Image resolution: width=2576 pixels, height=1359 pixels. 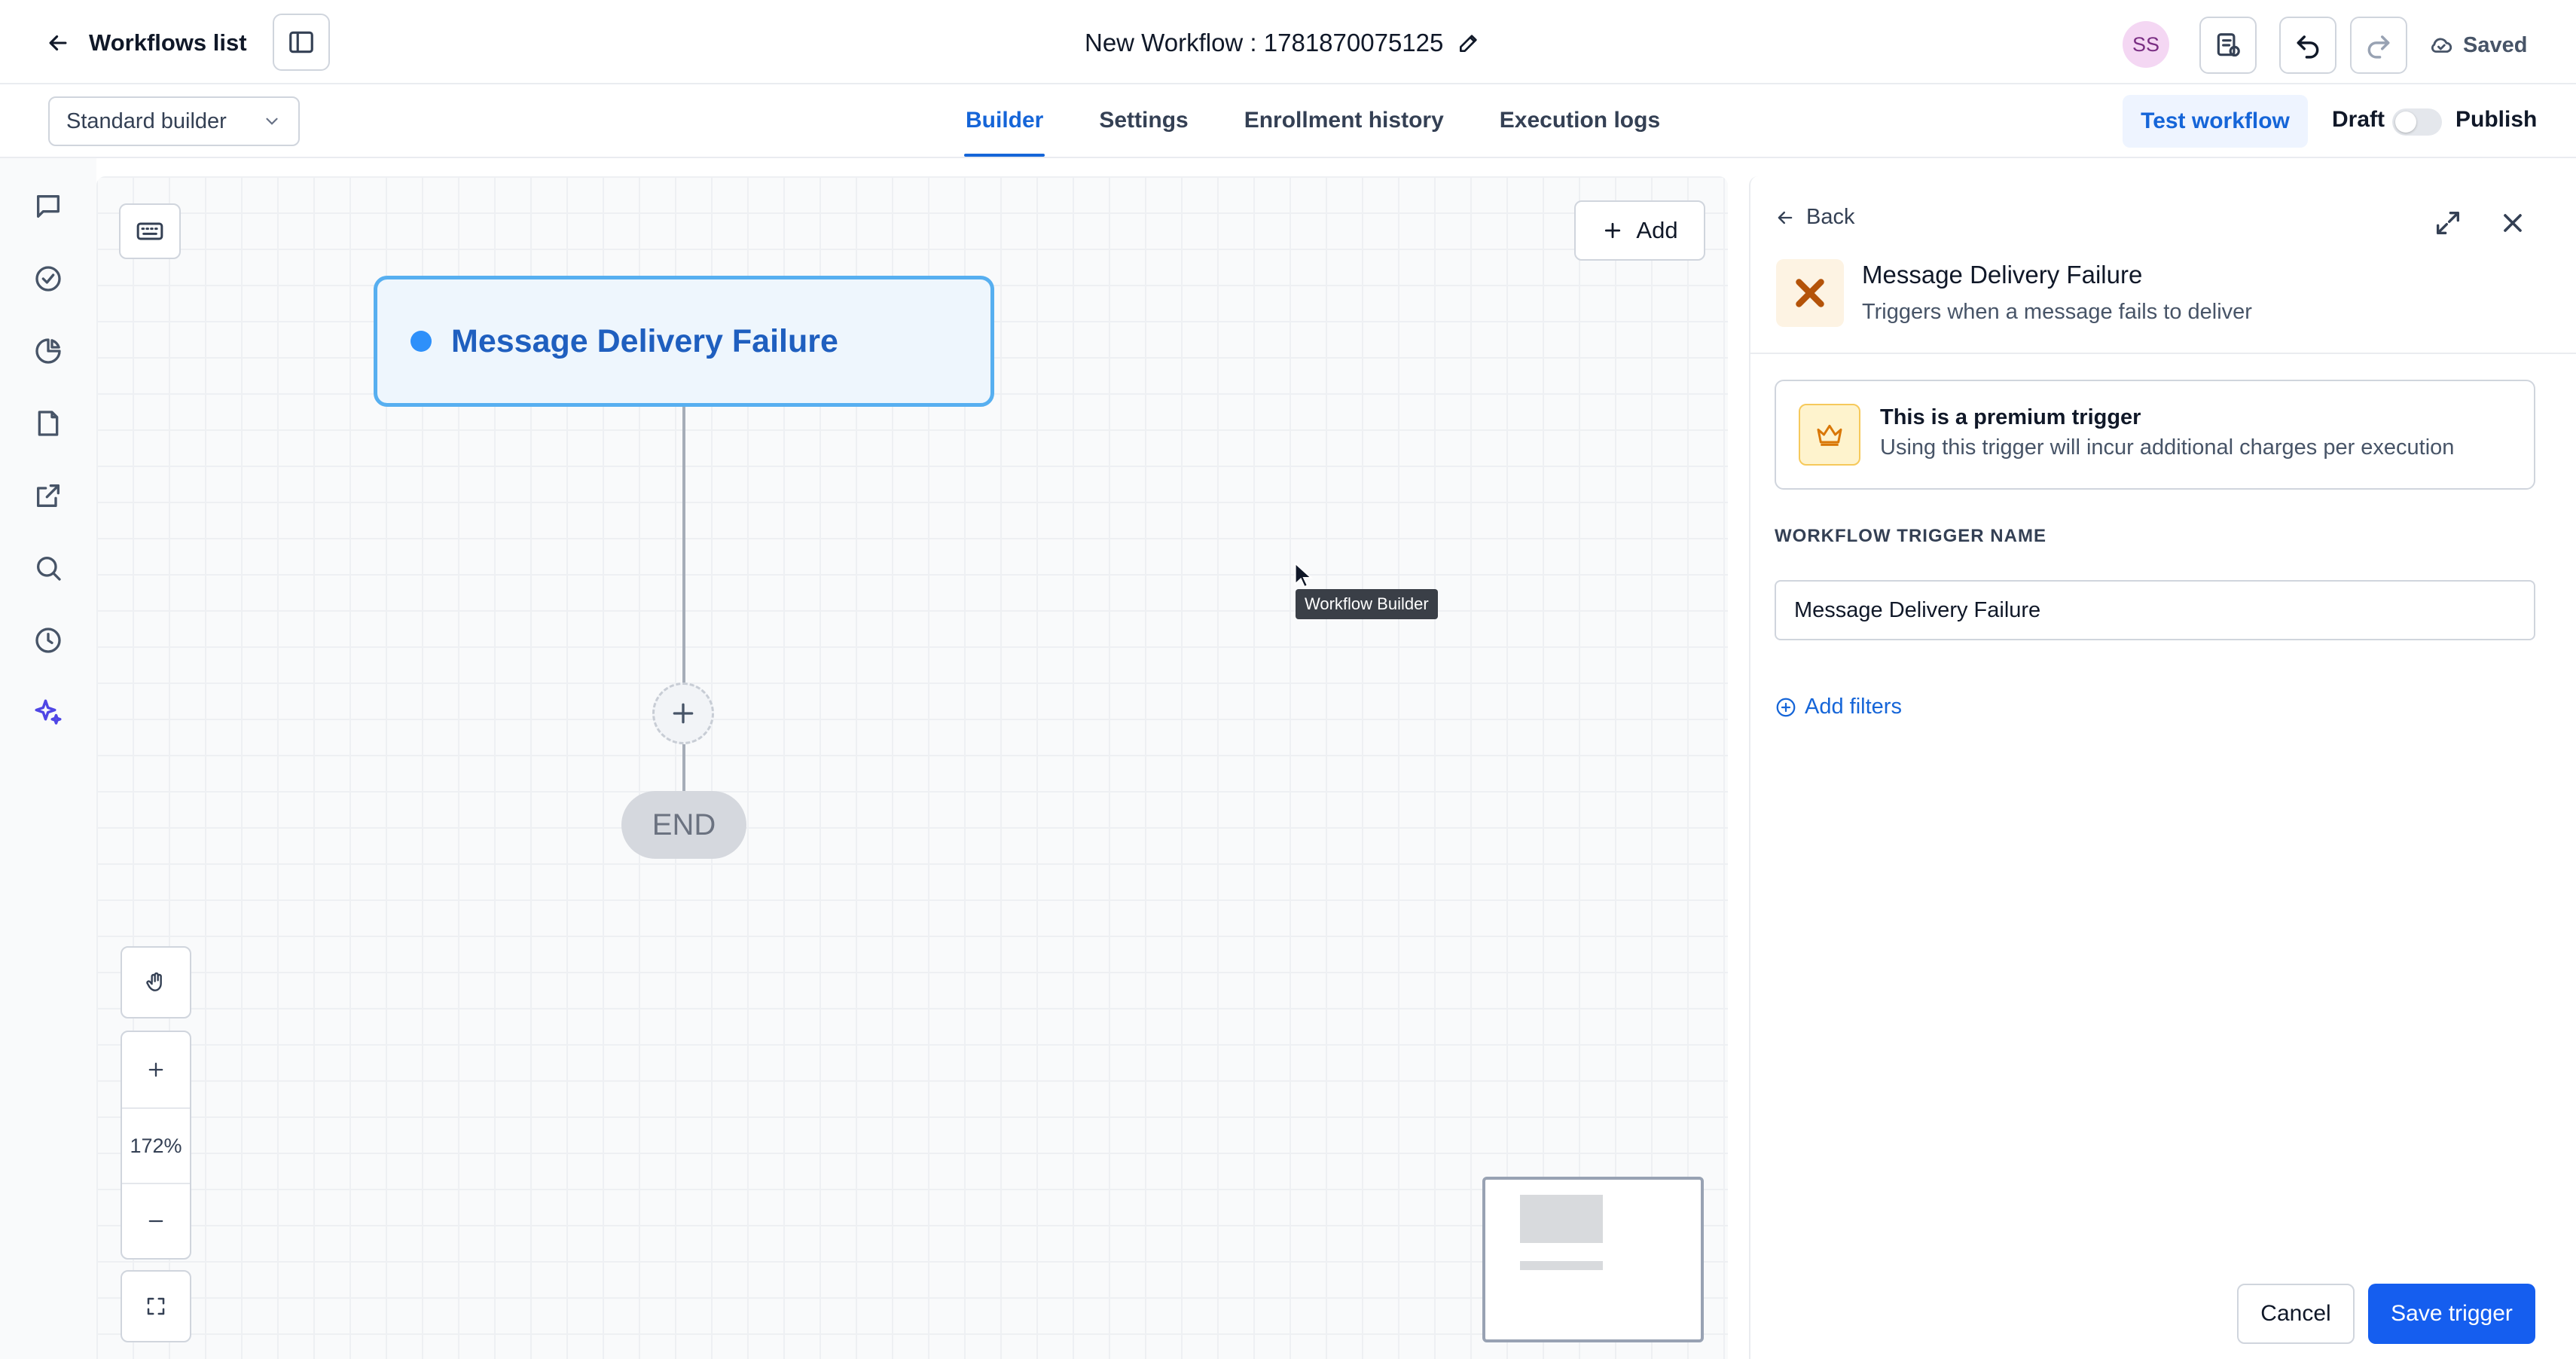 I want to click on workflows-list-link: Workflows list, so click(x=146, y=43).